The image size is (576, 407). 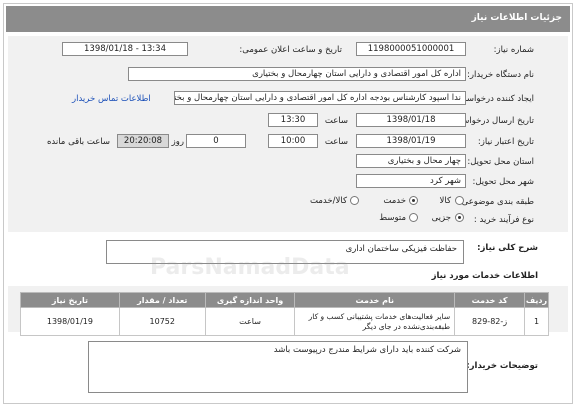 What do you see at coordinates (392, 218) in the screenshot?
I see `process-option-medium: متوسط` at bounding box center [392, 218].